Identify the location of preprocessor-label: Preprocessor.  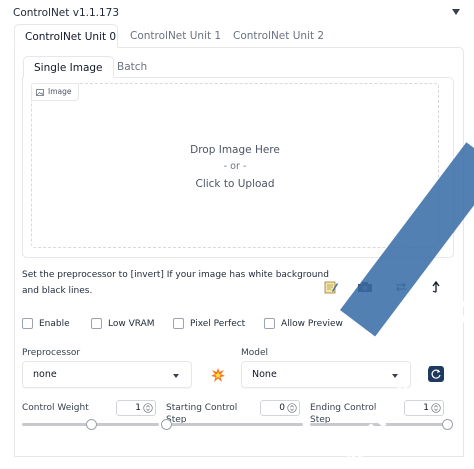
(51, 353).